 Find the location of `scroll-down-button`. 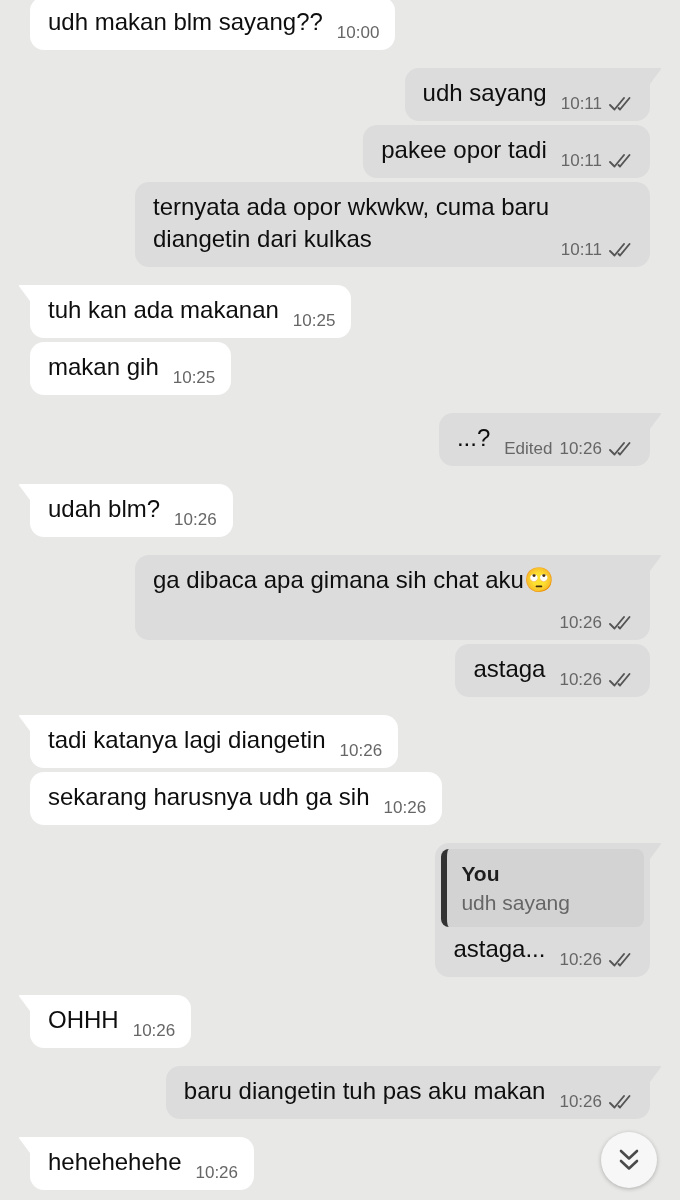

scroll-down-button is located at coordinates (629, 1160).